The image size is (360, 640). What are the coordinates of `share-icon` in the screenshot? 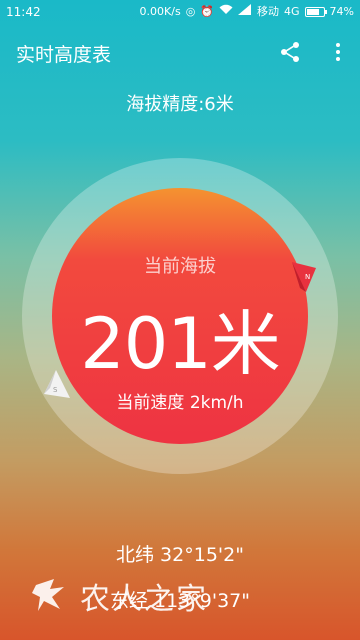 It's located at (290, 52).